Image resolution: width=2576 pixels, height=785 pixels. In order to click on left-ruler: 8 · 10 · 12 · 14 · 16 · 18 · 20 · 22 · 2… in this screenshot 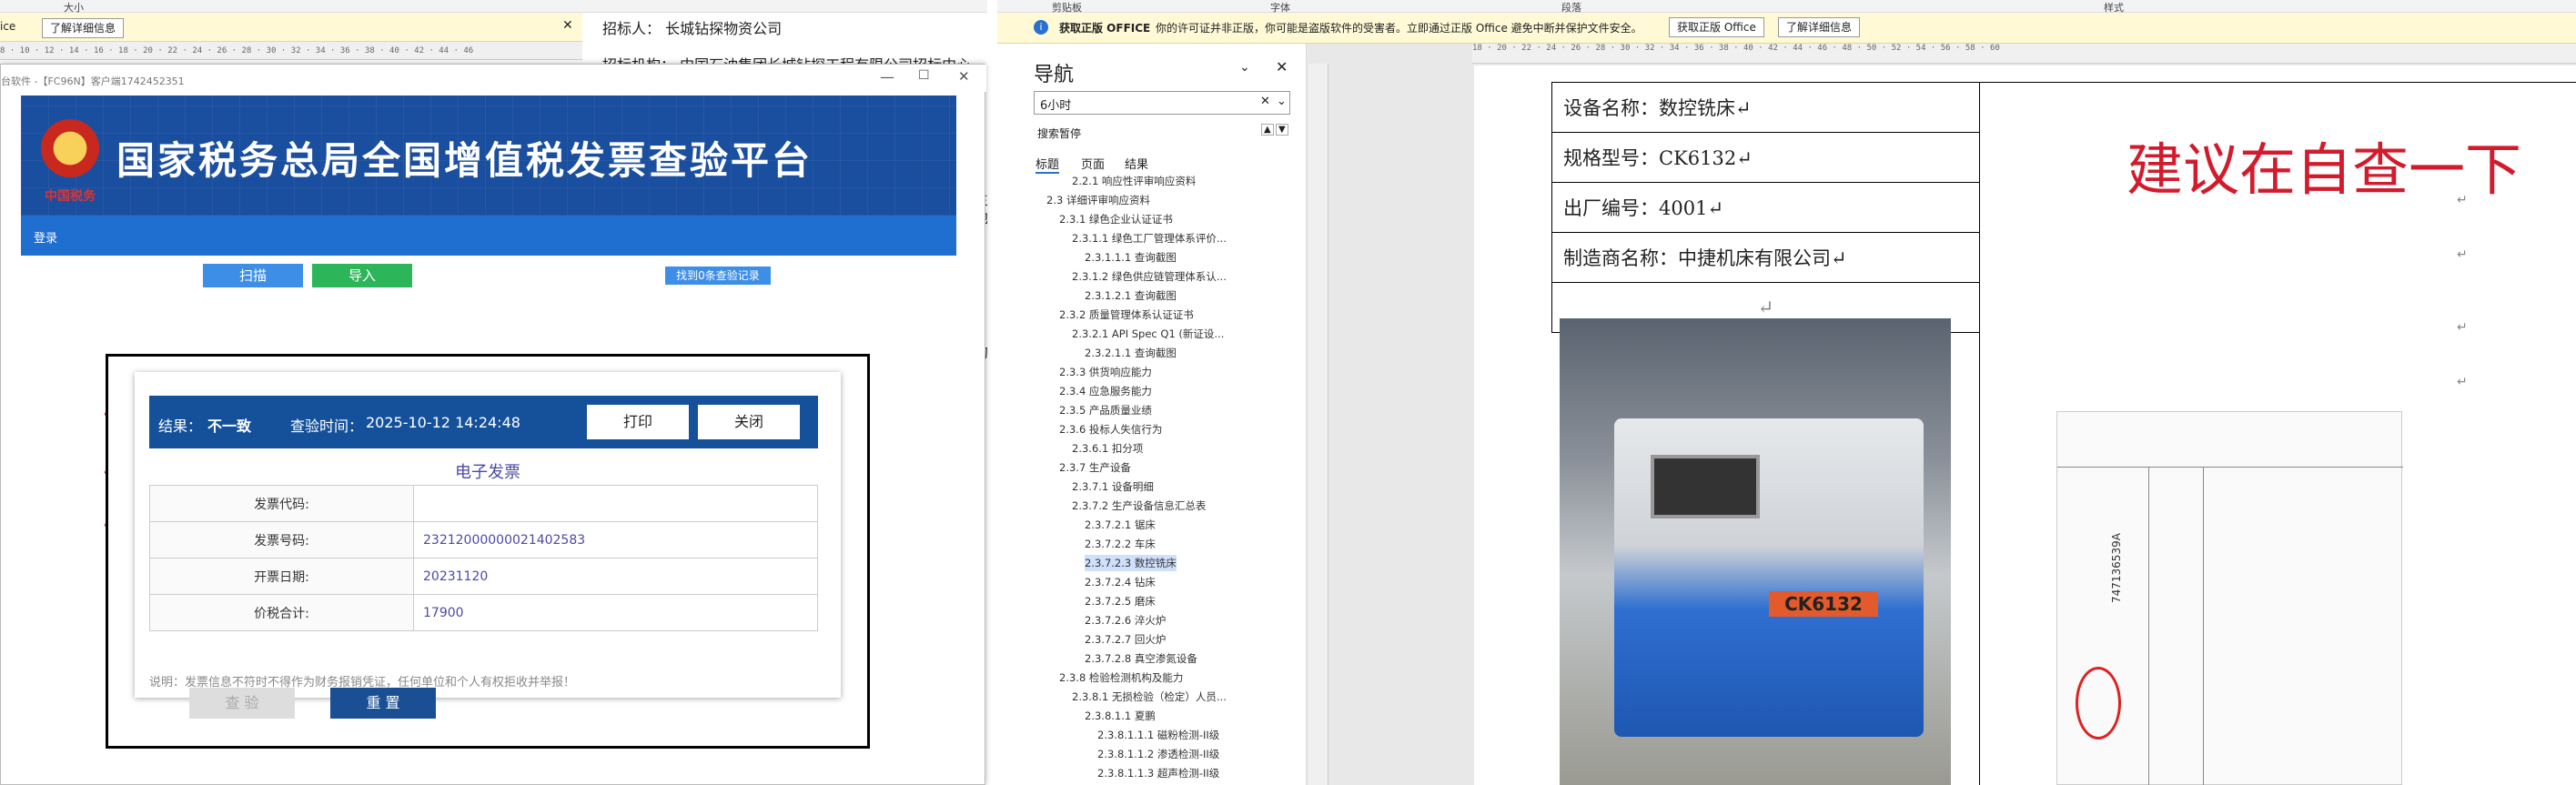, I will do `click(291, 51)`.